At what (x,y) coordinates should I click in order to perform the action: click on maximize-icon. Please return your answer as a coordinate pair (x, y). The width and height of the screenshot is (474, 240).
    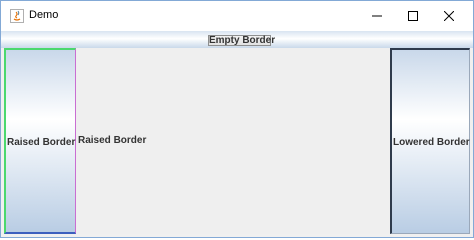
    Looking at the image, I should click on (413, 16).